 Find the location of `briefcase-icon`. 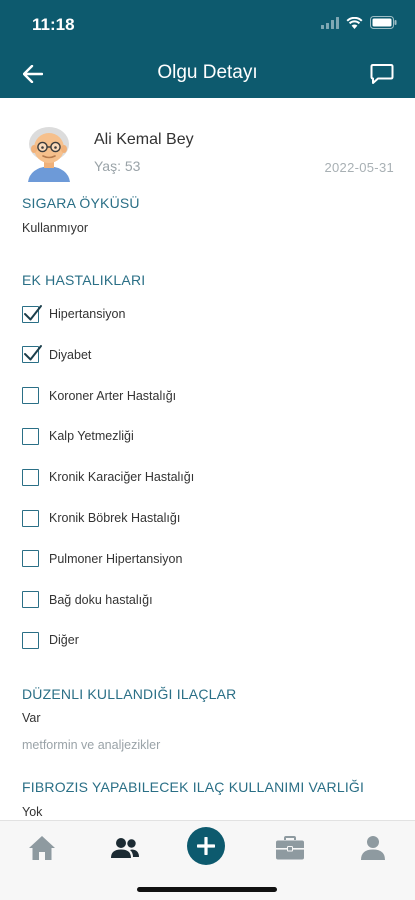

briefcase-icon is located at coordinates (290, 848).